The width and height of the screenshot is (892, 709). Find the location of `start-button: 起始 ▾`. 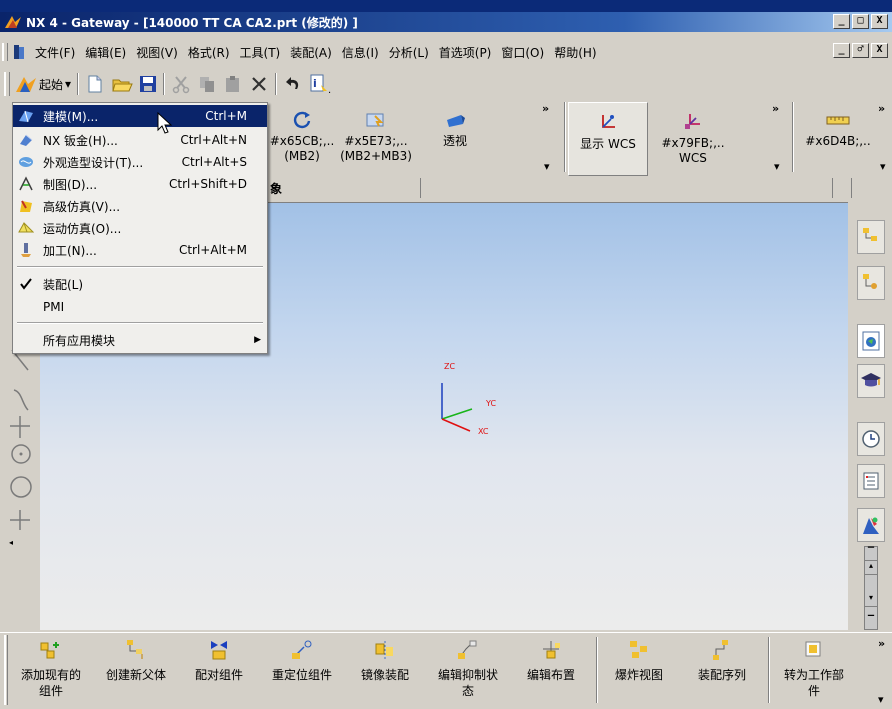

start-button: 起始 ▾ is located at coordinates (43, 84).